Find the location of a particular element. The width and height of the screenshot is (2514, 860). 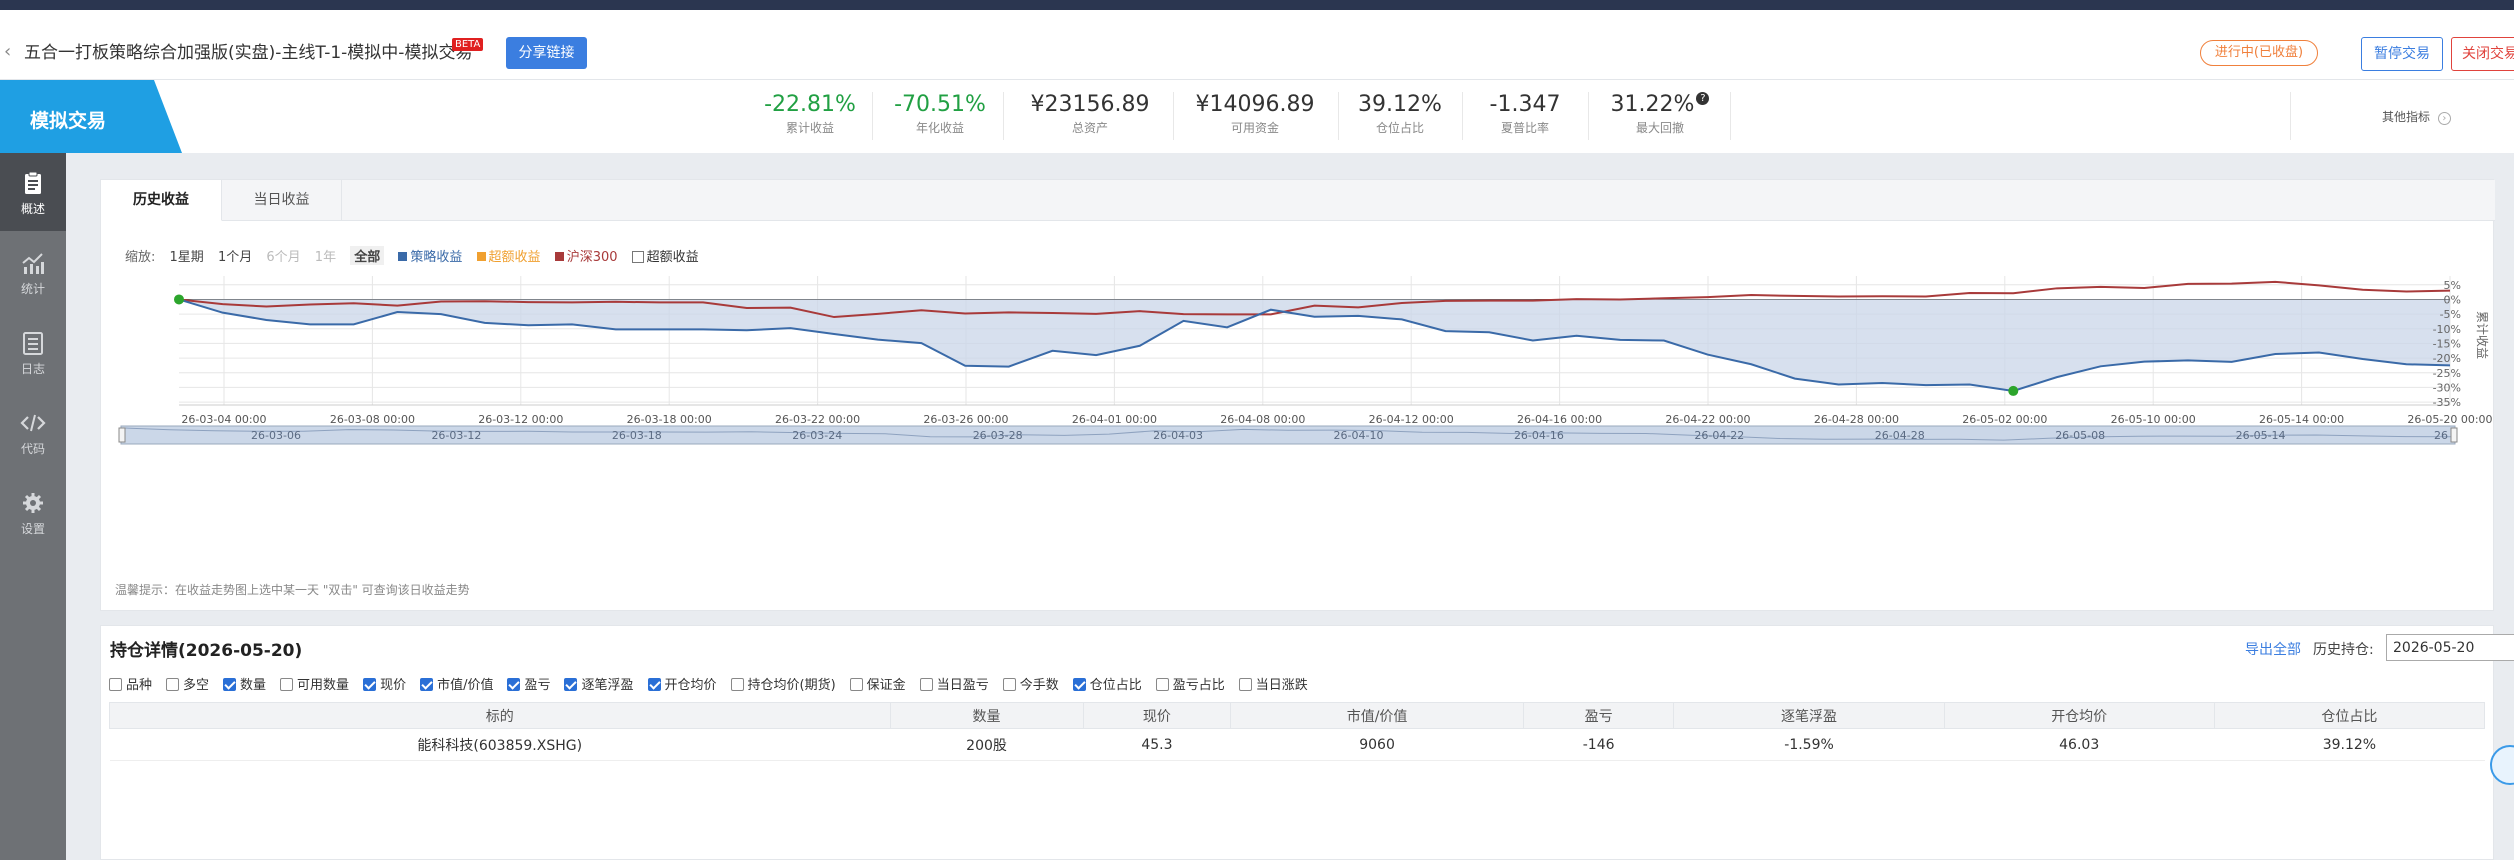

other-metrics-link: 其他指标 › is located at coordinates (2416, 116).